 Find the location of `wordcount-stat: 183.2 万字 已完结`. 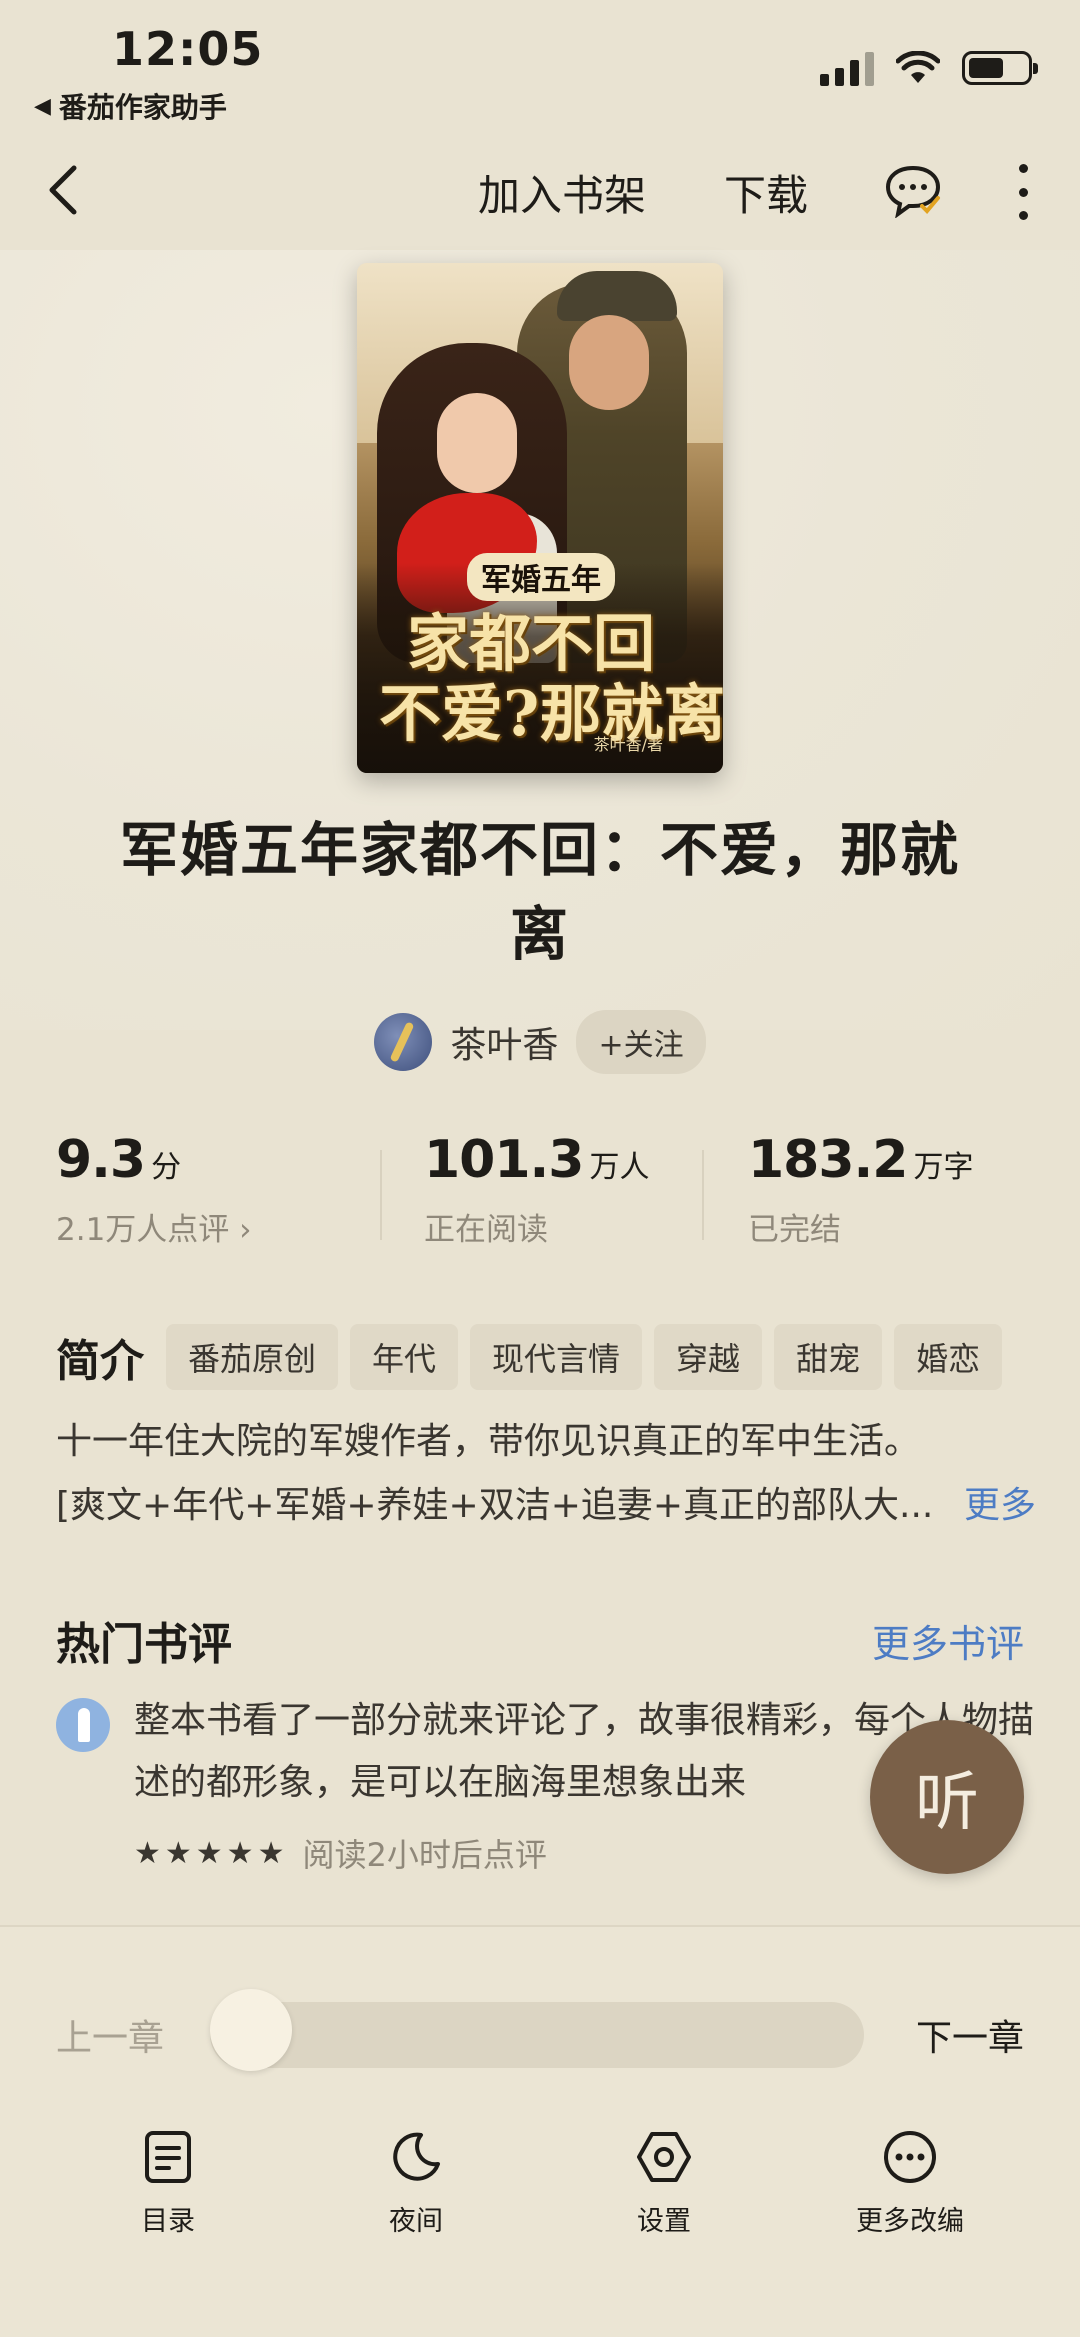

wordcount-stat: 183.2 万字 已完结 is located at coordinates (860, 1189).